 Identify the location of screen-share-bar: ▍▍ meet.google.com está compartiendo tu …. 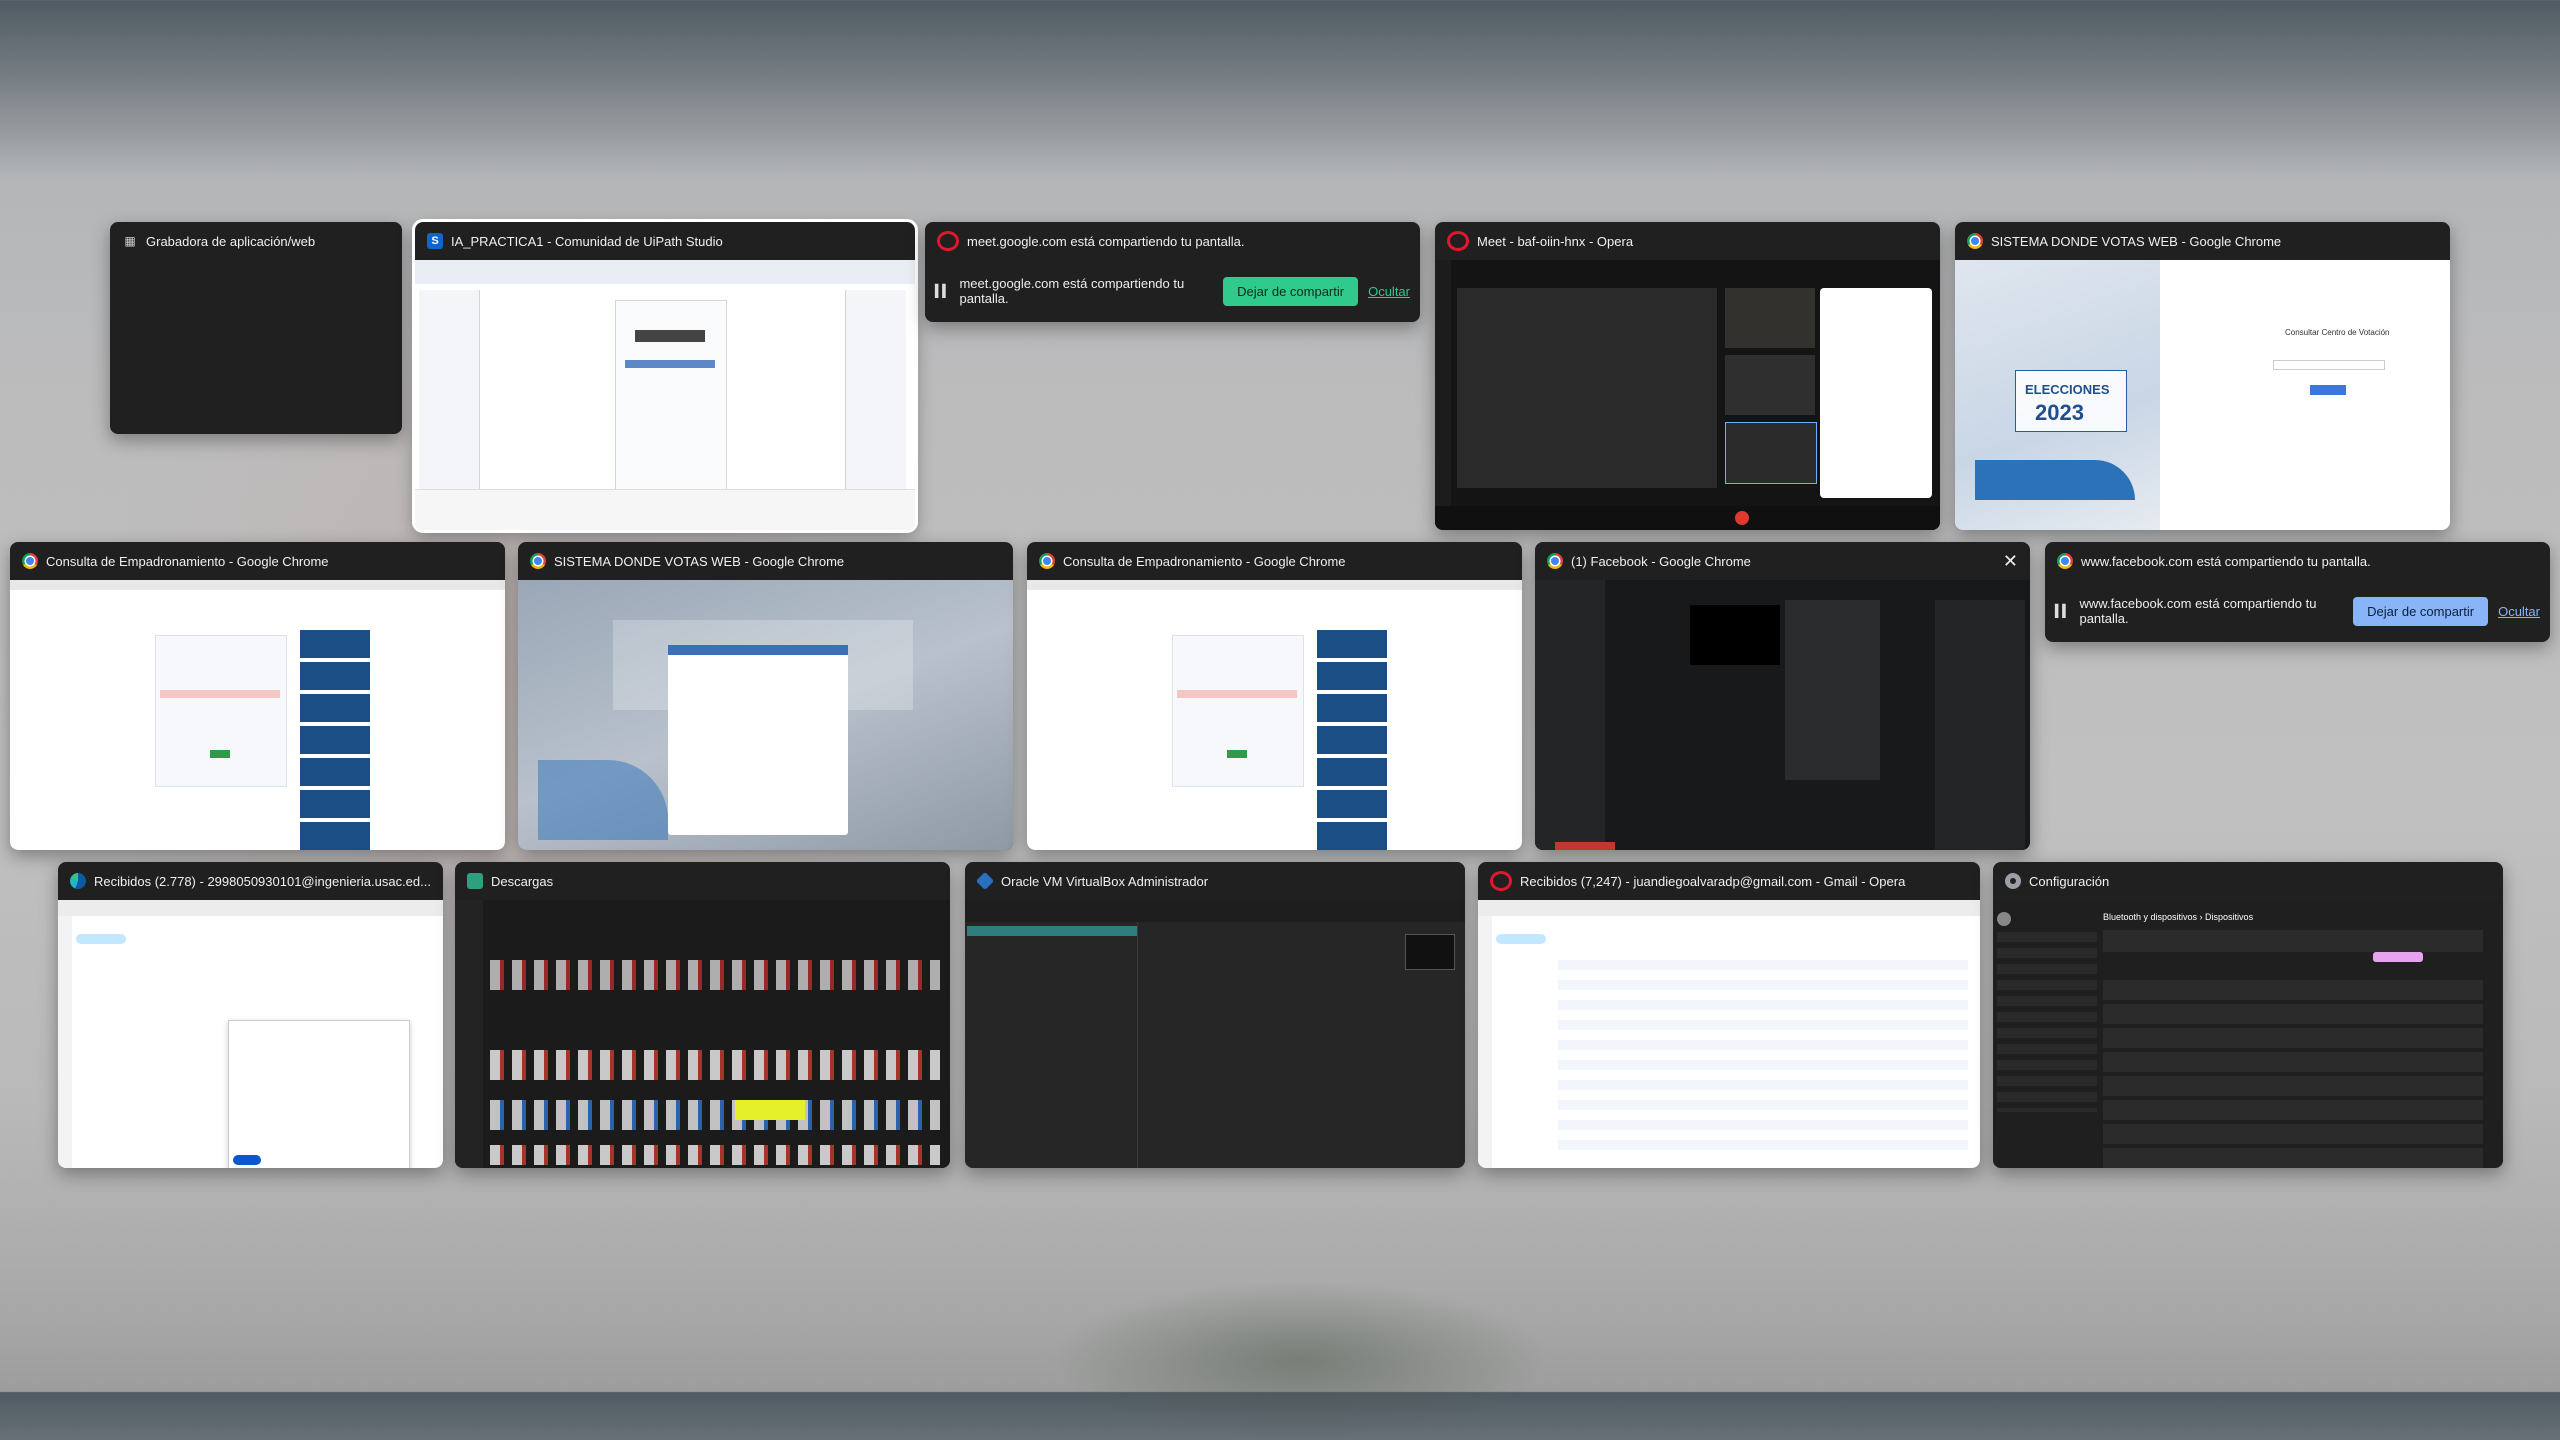
(1172, 291).